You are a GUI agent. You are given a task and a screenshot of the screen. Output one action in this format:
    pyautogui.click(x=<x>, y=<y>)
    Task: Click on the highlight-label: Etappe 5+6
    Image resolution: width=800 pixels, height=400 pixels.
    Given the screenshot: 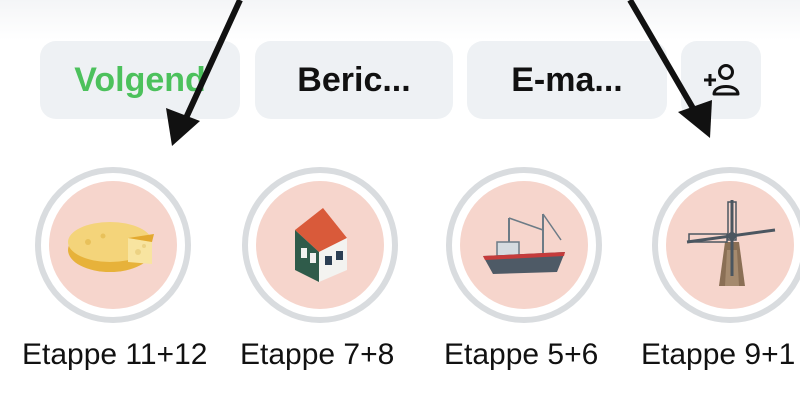 What is the action you would take?
    pyautogui.click(x=521, y=354)
    